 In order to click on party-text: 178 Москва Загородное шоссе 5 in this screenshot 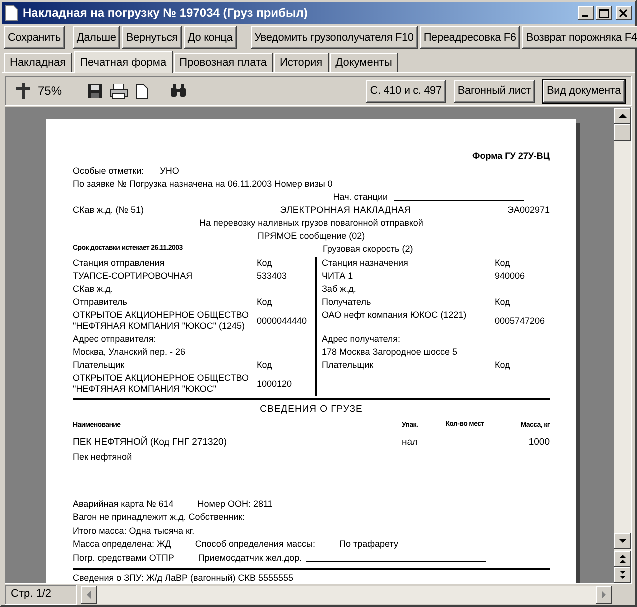, I will do `click(405, 352)`.